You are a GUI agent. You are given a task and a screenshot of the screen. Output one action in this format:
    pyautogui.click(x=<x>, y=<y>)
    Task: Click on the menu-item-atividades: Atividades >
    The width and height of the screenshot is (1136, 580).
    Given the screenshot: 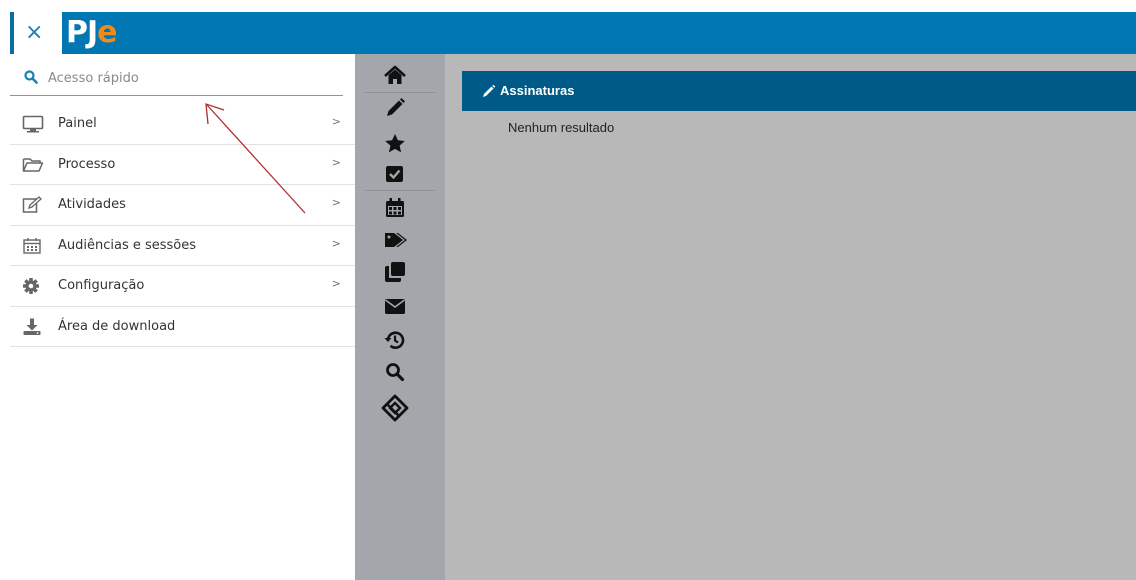 What is the action you would take?
    pyautogui.click(x=182, y=205)
    